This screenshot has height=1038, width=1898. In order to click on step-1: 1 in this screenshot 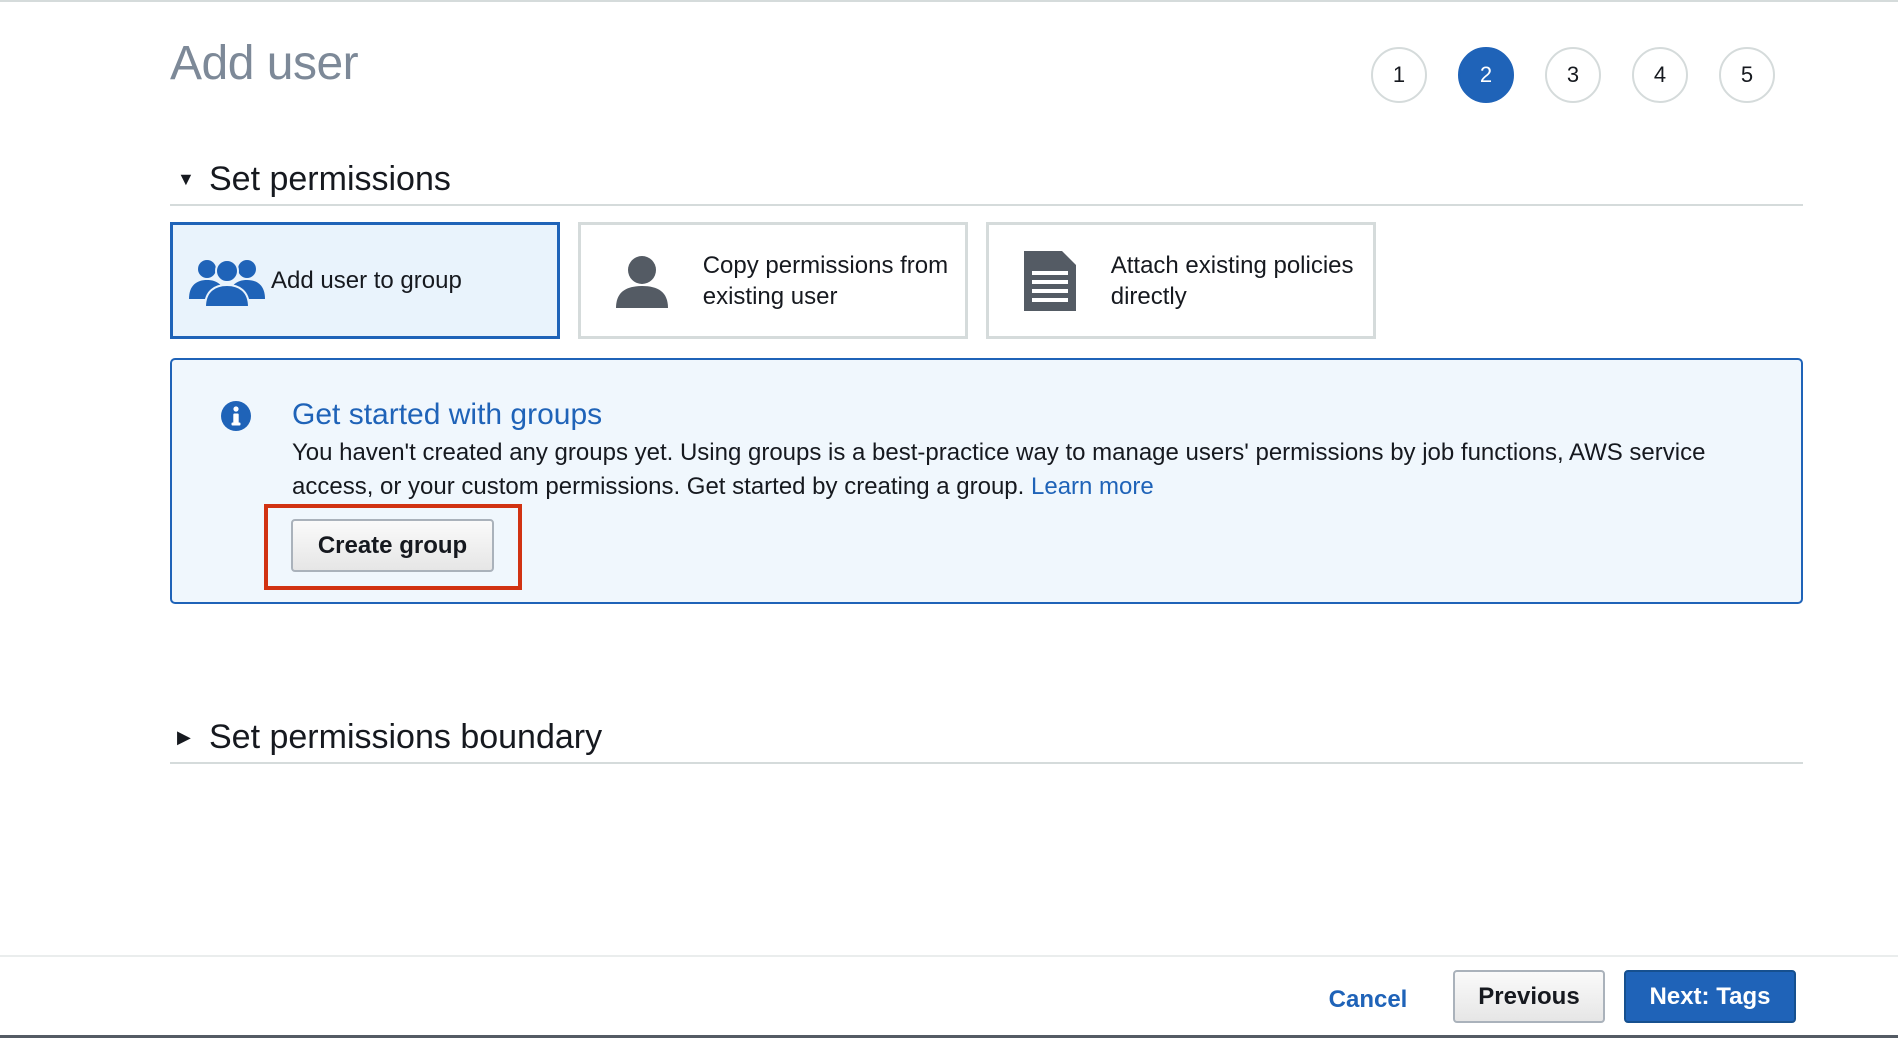, I will do `click(1399, 75)`.